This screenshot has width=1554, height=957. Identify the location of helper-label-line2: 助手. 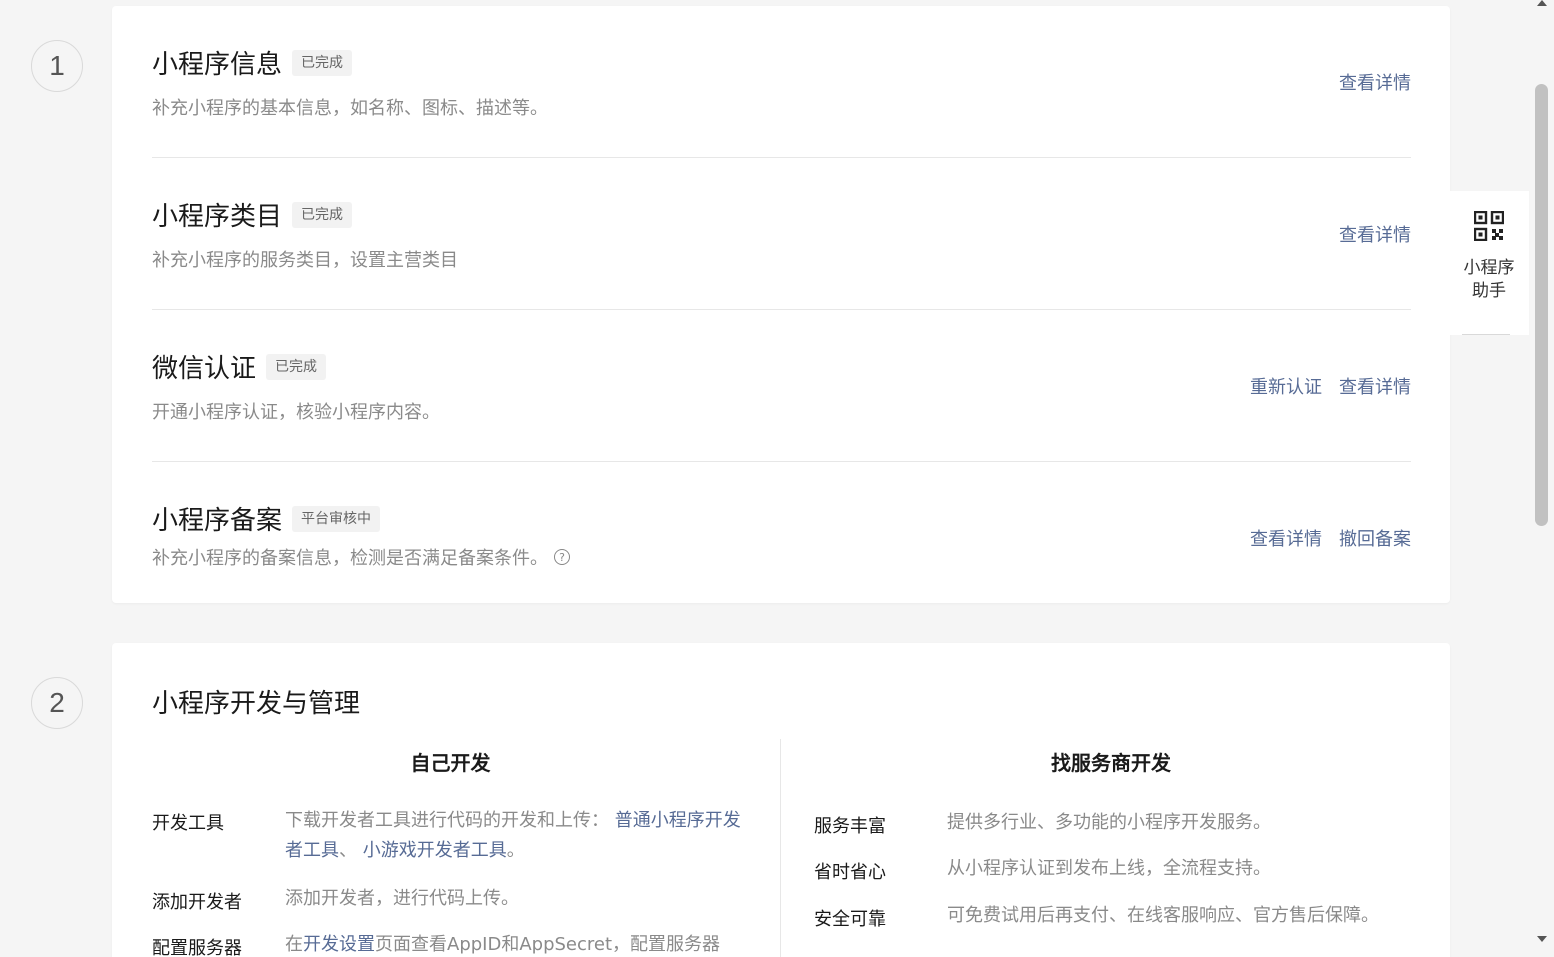
(1489, 291).